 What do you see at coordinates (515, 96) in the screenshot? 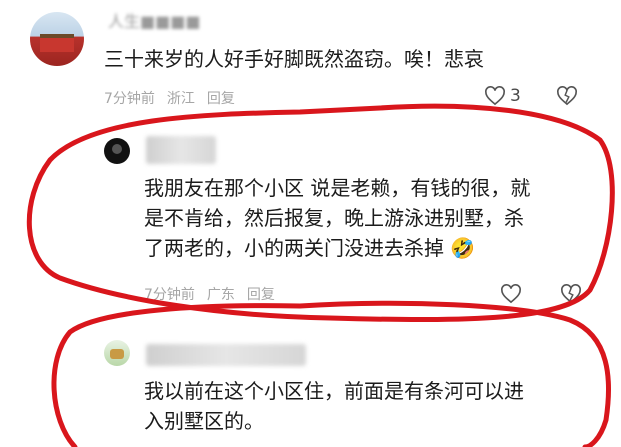
I see `like-count: 3` at bounding box center [515, 96].